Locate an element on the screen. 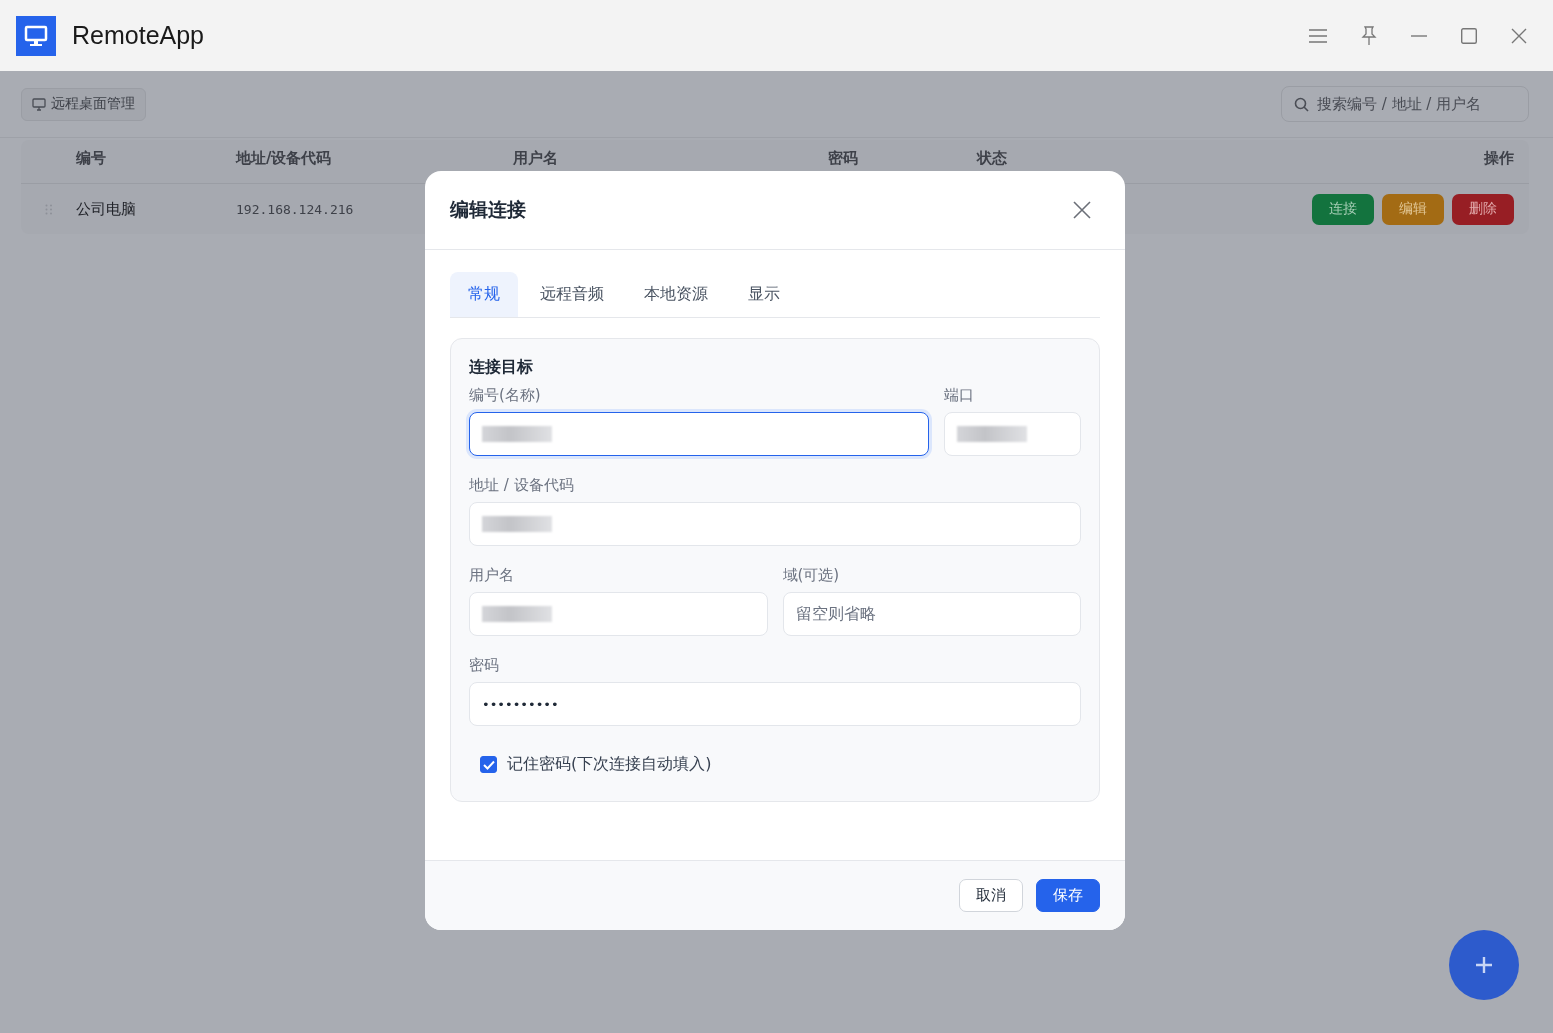 The height and width of the screenshot is (1033, 1553). search-field: 搜索编号 / 地址 / 用户名 is located at coordinates (1405, 104).